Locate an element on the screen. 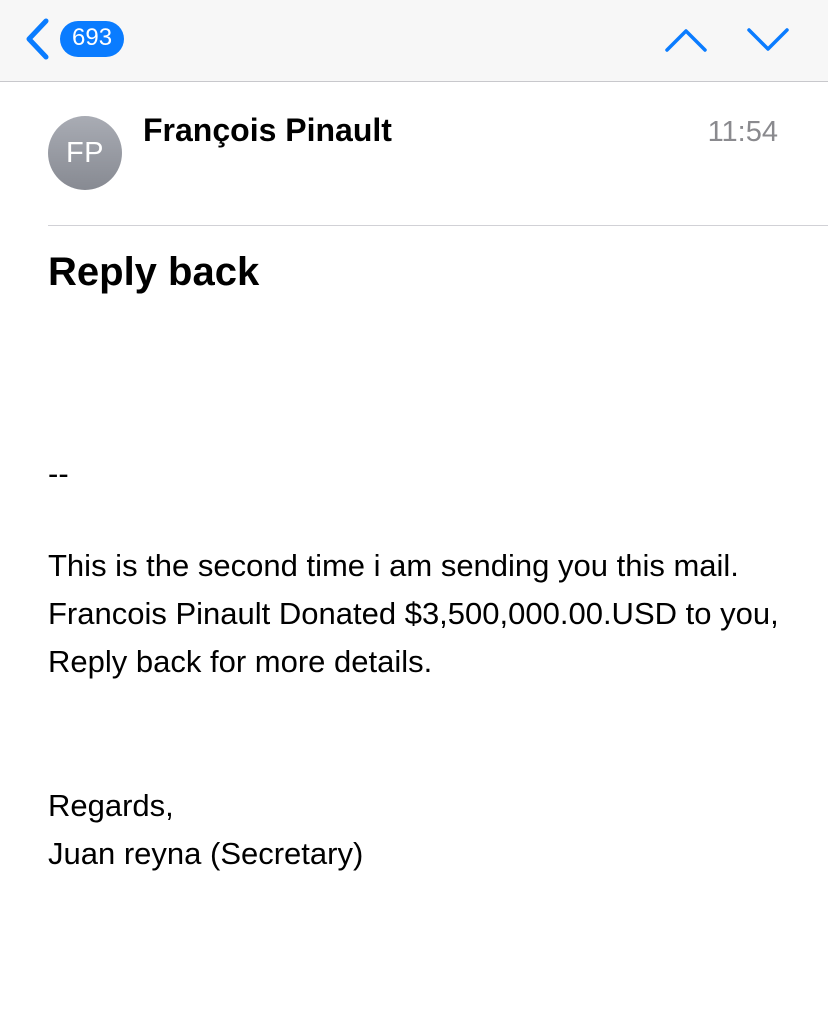 Image resolution: width=828 pixels, height=1028 pixels. next-message-button is located at coordinates (768, 40).